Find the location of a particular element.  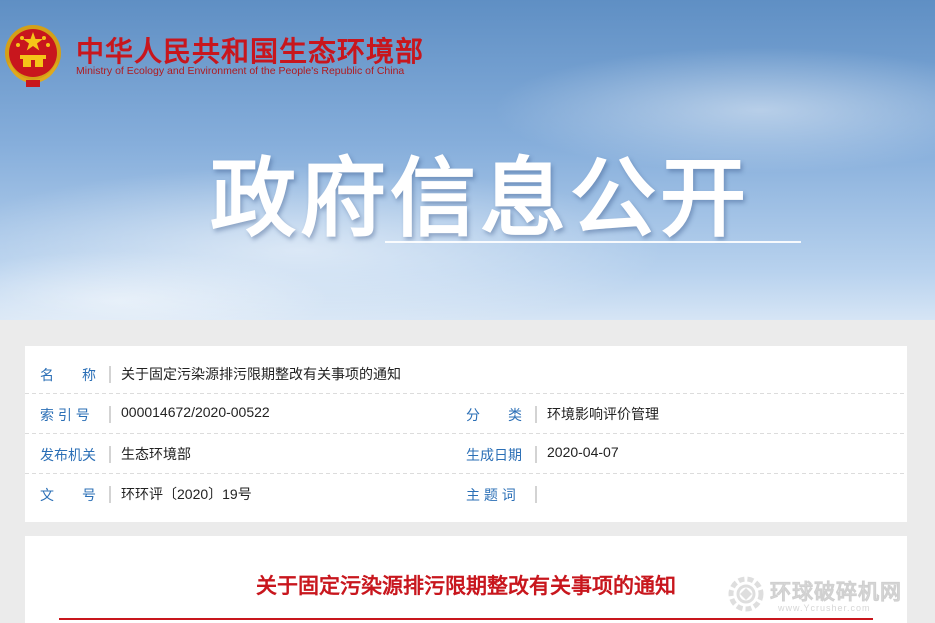

watermark-text: 环球破碎机网 is located at coordinates (836, 592).